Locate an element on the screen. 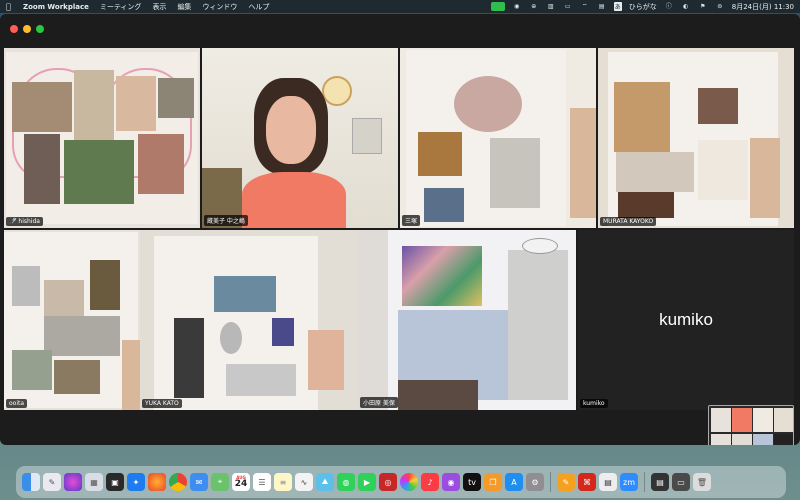 Image resolution: width=800 pixels, height=500 pixels. preview-icon: ▤ is located at coordinates (608, 482).